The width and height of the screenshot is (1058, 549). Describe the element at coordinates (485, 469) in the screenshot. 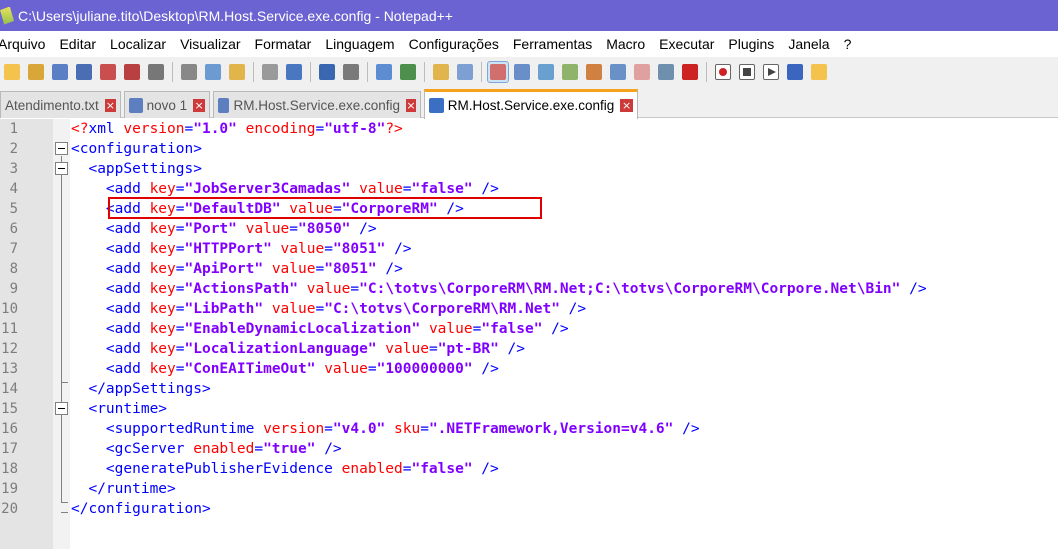

I see `token-tag: />` at that location.